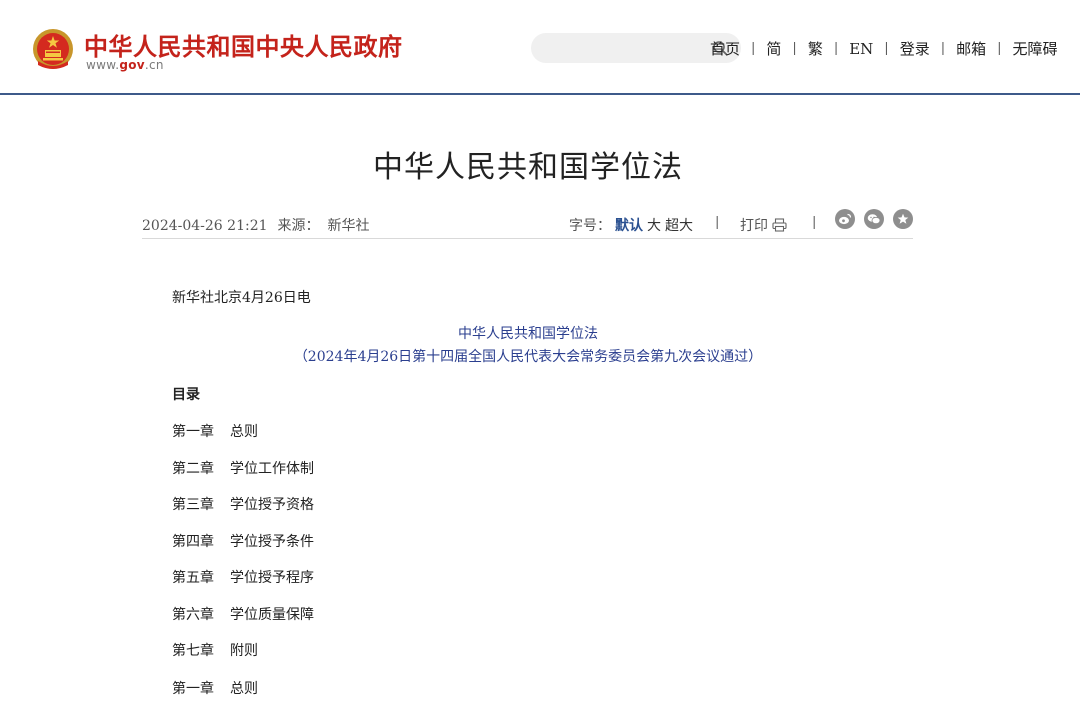 The image size is (1080, 710). I want to click on weibo-icon, so click(845, 219).